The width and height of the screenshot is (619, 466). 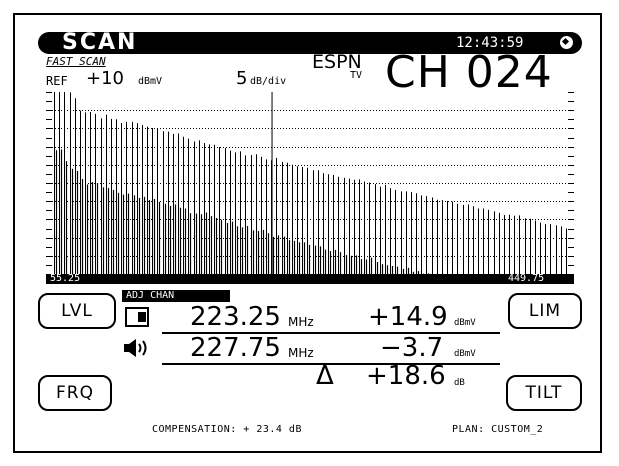 I want to click on frequency-axis-bar, so click(x=310, y=279).